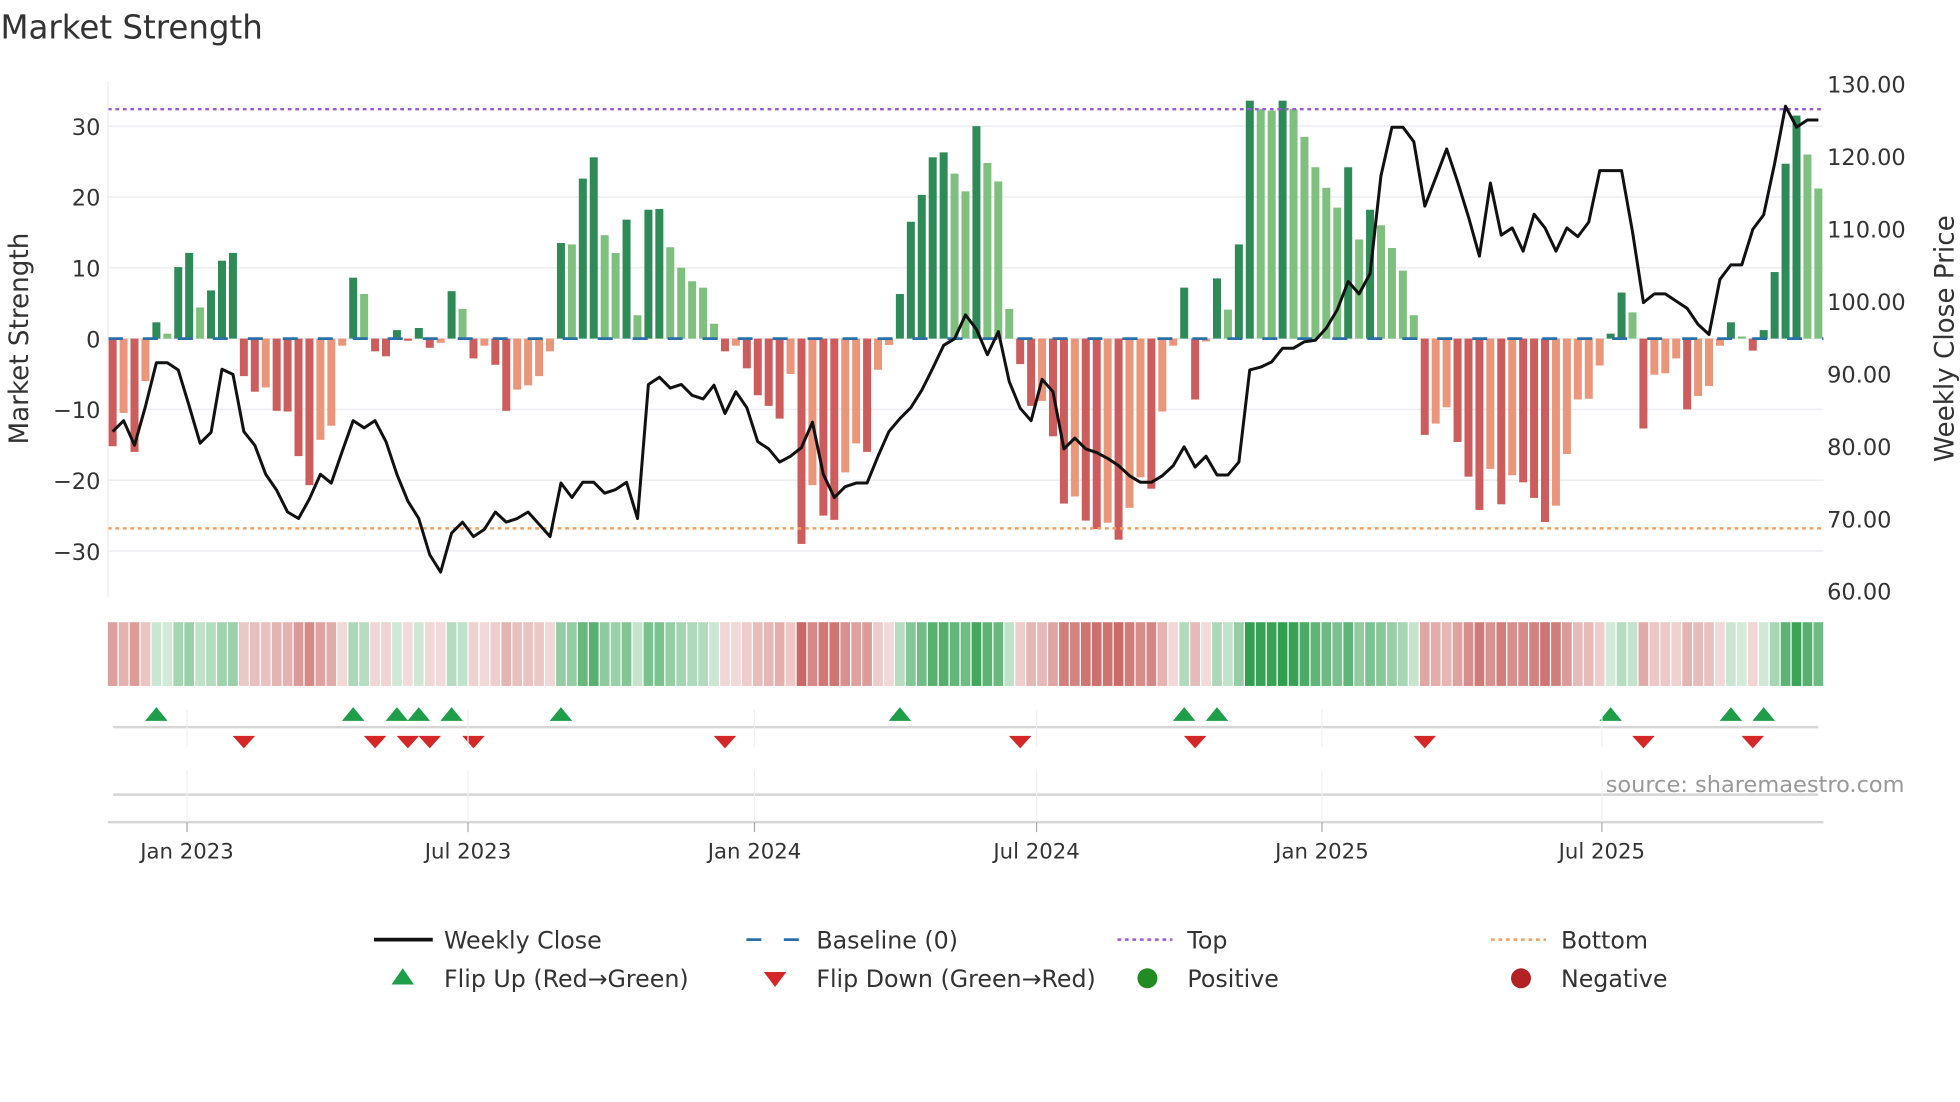  Describe the element at coordinates (754, 851) in the screenshot. I see `x-tick-label: Jan 2024` at that location.